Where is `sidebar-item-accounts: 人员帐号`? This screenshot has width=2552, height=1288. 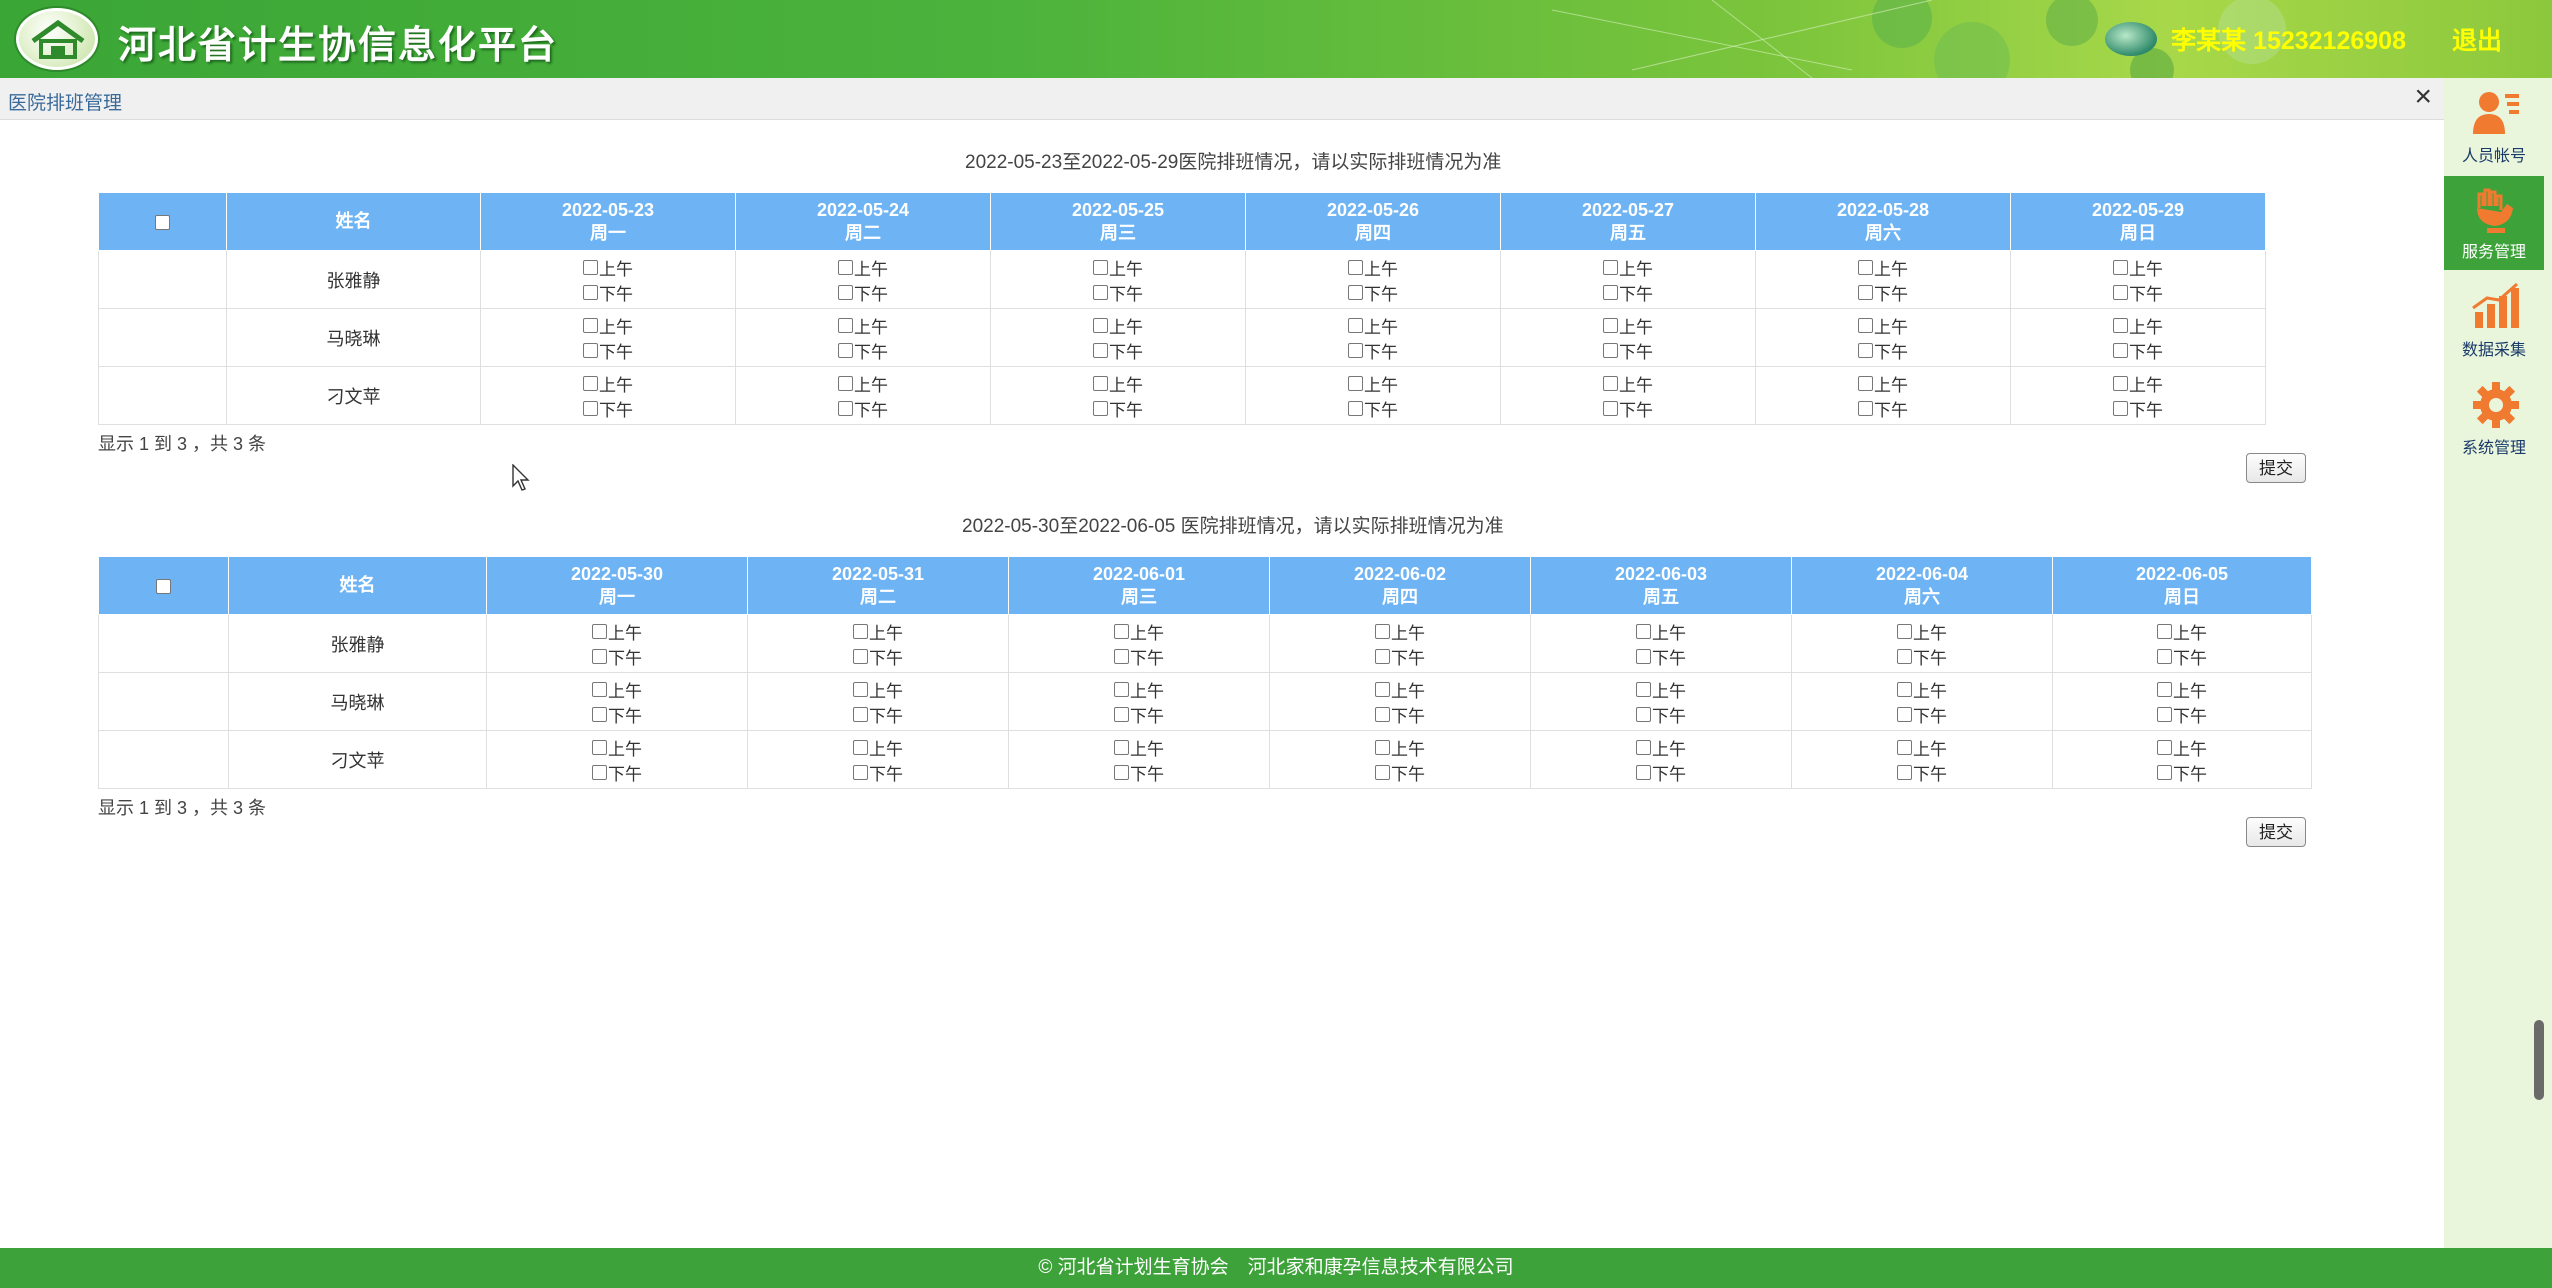 sidebar-item-accounts: 人员帐号 is located at coordinates (2494, 127).